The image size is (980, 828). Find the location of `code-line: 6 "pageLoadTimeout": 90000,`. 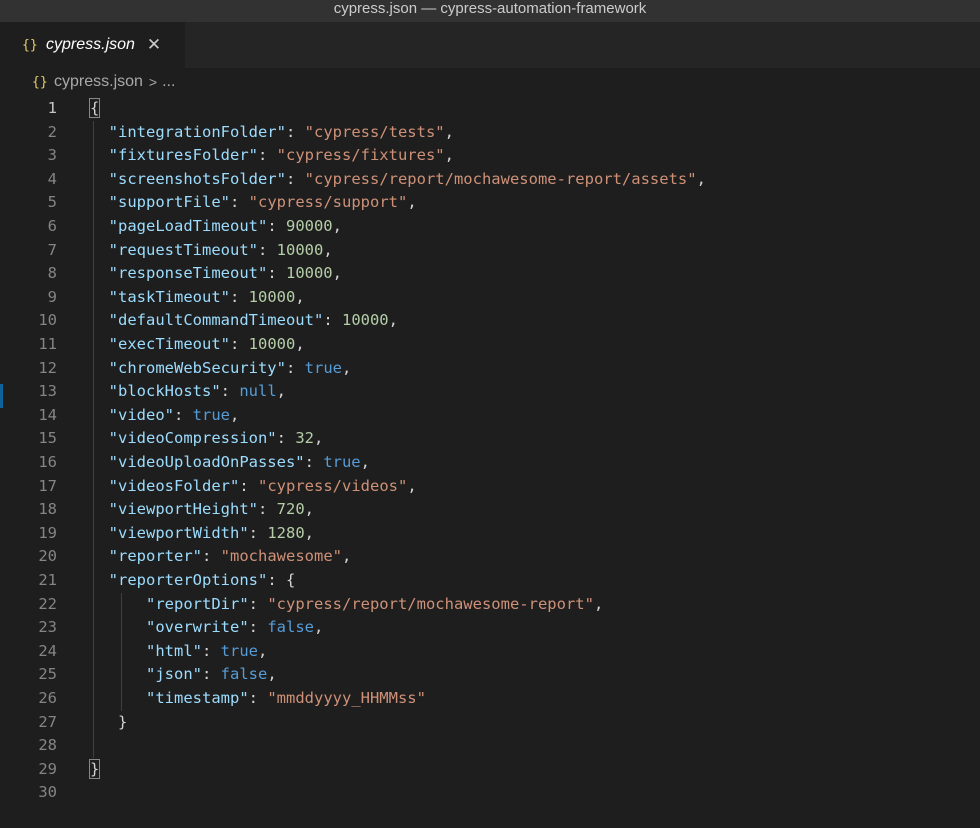

code-line: 6 "pageLoadTimeout": 90000, is located at coordinates (490, 227).